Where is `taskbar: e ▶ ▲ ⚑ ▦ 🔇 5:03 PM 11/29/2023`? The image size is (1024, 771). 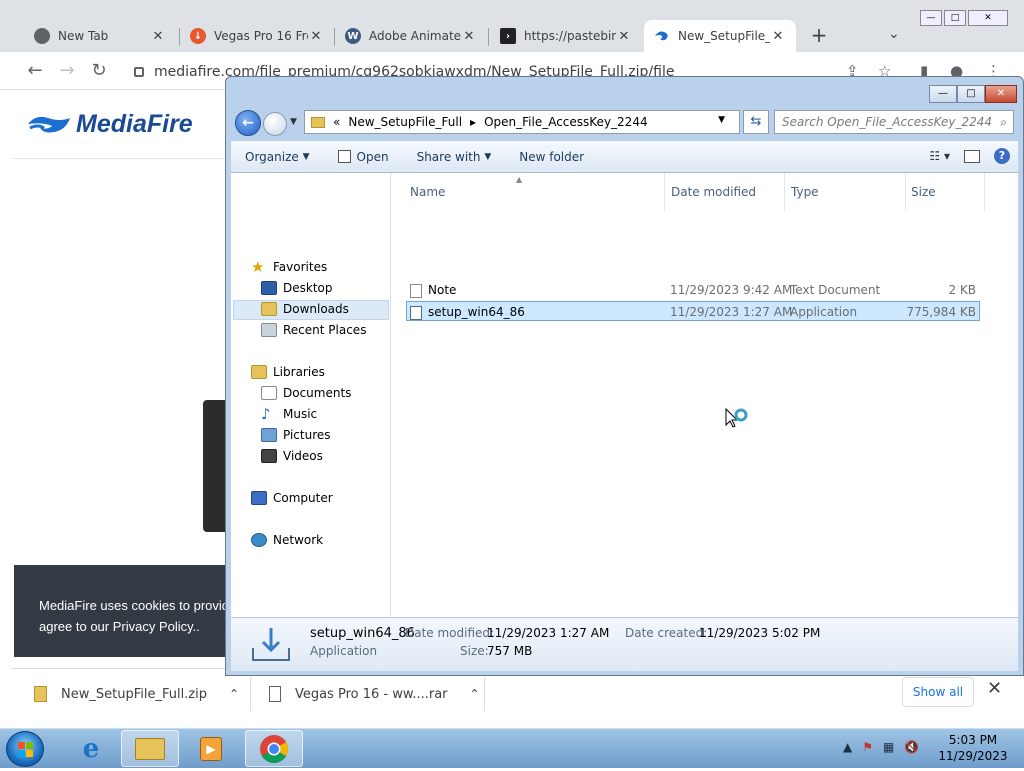
taskbar: e ▶ ▲ ⚑ ▦ 🔇 5:03 PM 11/29/2023 is located at coordinates (512, 748).